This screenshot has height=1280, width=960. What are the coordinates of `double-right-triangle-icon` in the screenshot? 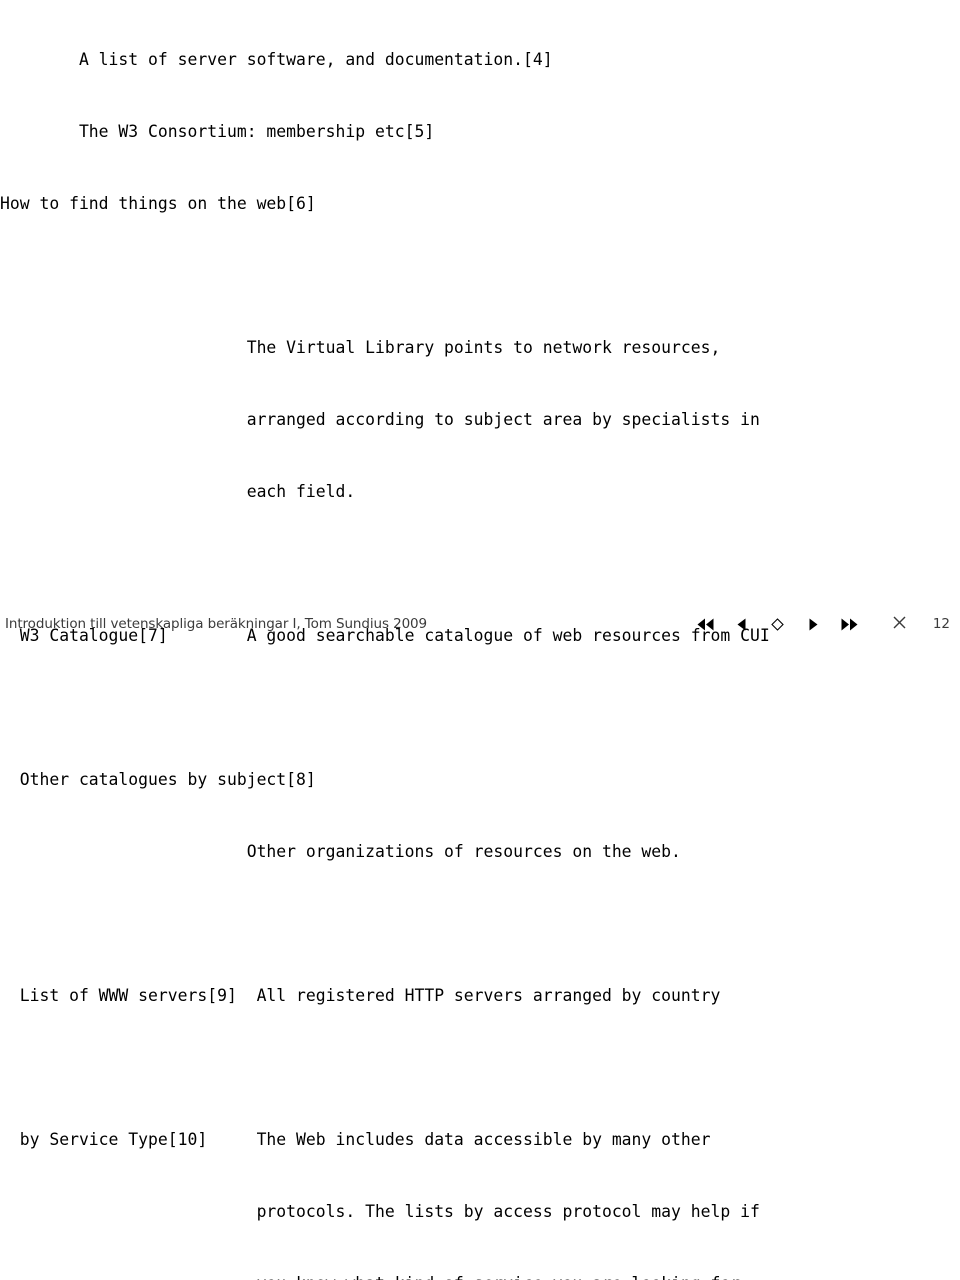 It's located at (849, 624).